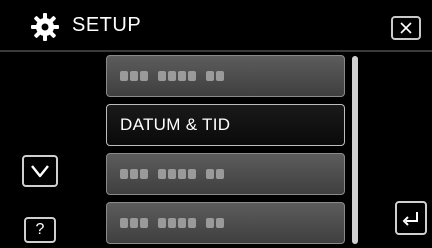 Image resolution: width=432 pixels, height=248 pixels. I want to click on scrollbar, so click(355, 150).